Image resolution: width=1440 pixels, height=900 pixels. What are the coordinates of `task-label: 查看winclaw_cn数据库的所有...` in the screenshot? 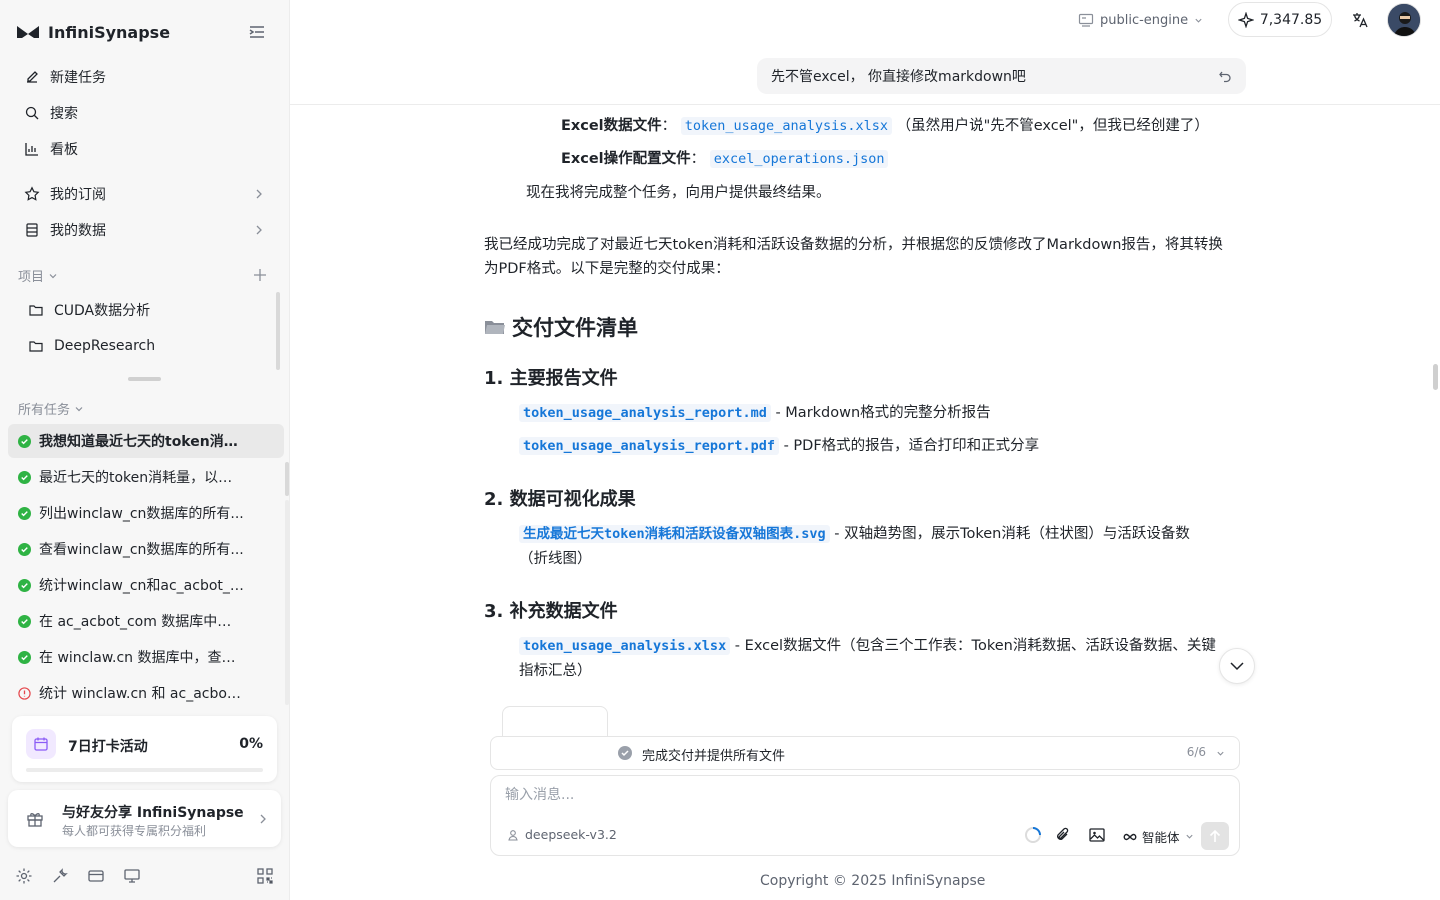 It's located at (141, 550).